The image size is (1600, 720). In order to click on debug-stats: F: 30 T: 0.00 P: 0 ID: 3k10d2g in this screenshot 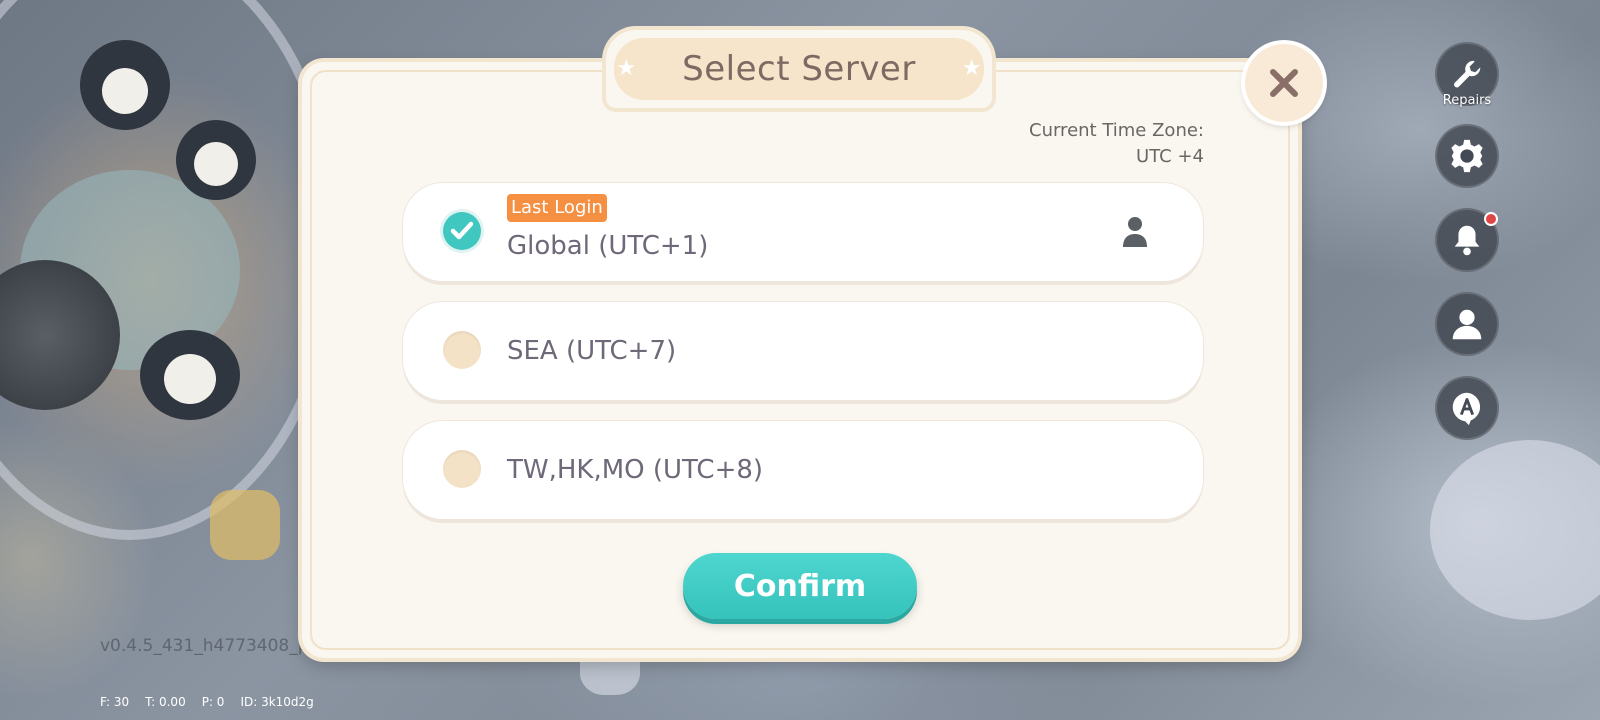, I will do `click(207, 705)`.